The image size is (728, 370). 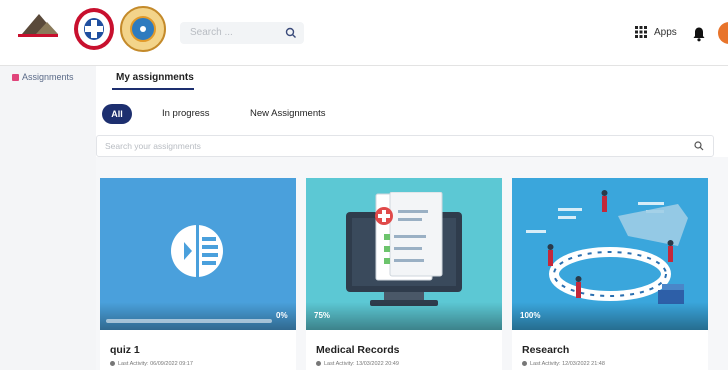 What do you see at coordinates (155, 77) in the screenshot?
I see `page-title: My assignments` at bounding box center [155, 77].